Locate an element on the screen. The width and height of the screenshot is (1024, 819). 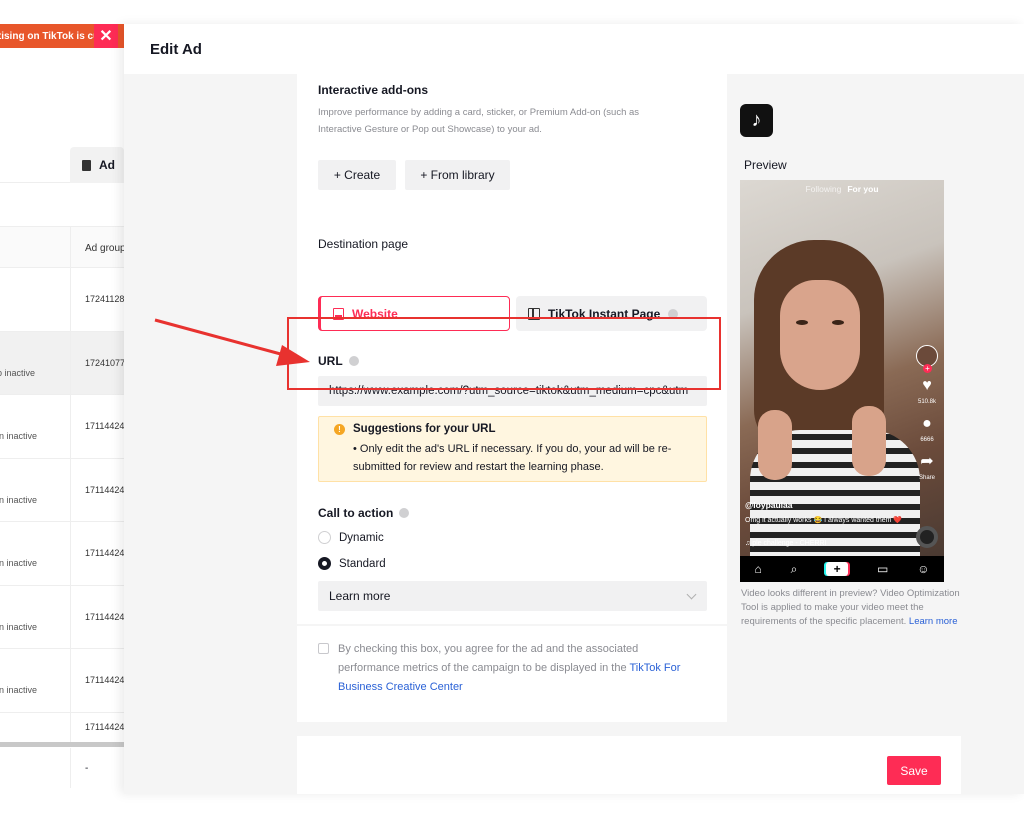
create-addon-button: + Create is located at coordinates (357, 175).